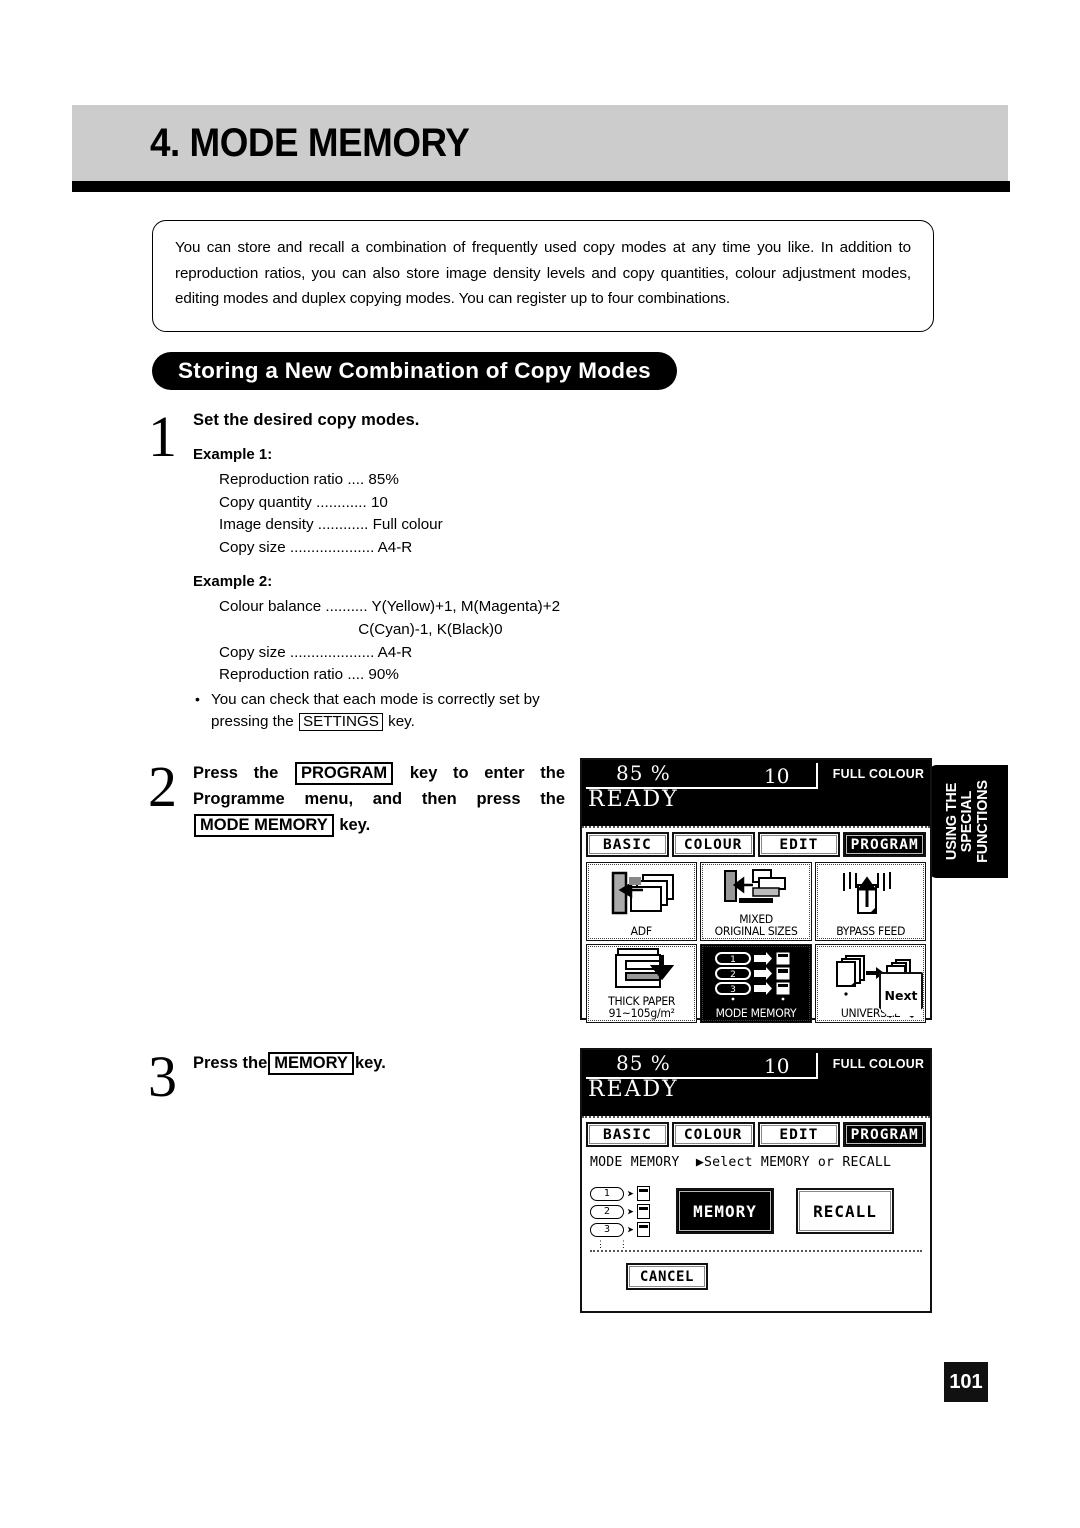 This screenshot has height=1528, width=1080. Describe the element at coordinates (399, 722) in the screenshot. I see `step-1-note-post: key.` at that location.